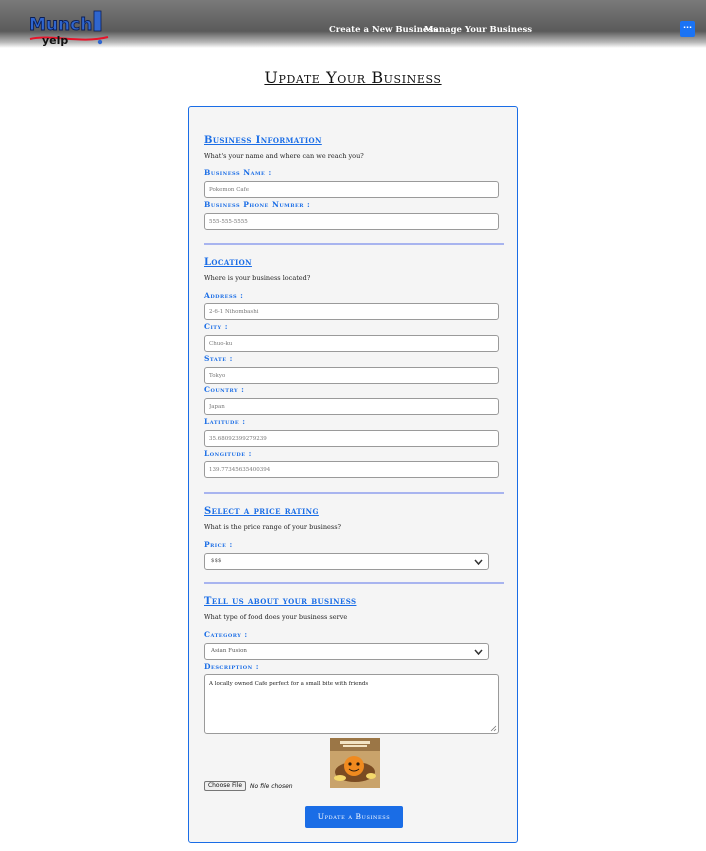 The height and width of the screenshot is (851, 706). What do you see at coordinates (383, 30) in the screenshot?
I see `nav-create-business-link: Create a New Business` at bounding box center [383, 30].